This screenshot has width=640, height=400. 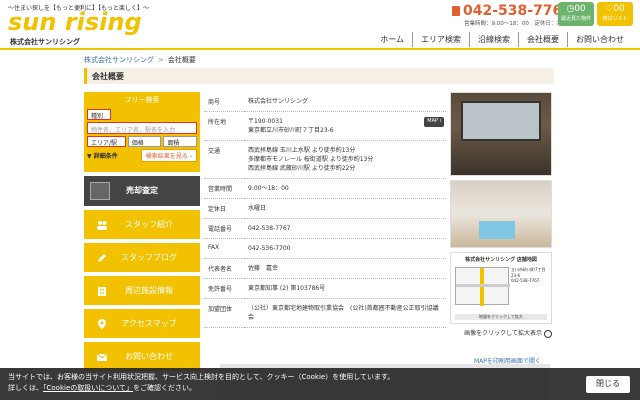 I want to click on phone-block: 042-538-7767, so click(x=512, y=11).